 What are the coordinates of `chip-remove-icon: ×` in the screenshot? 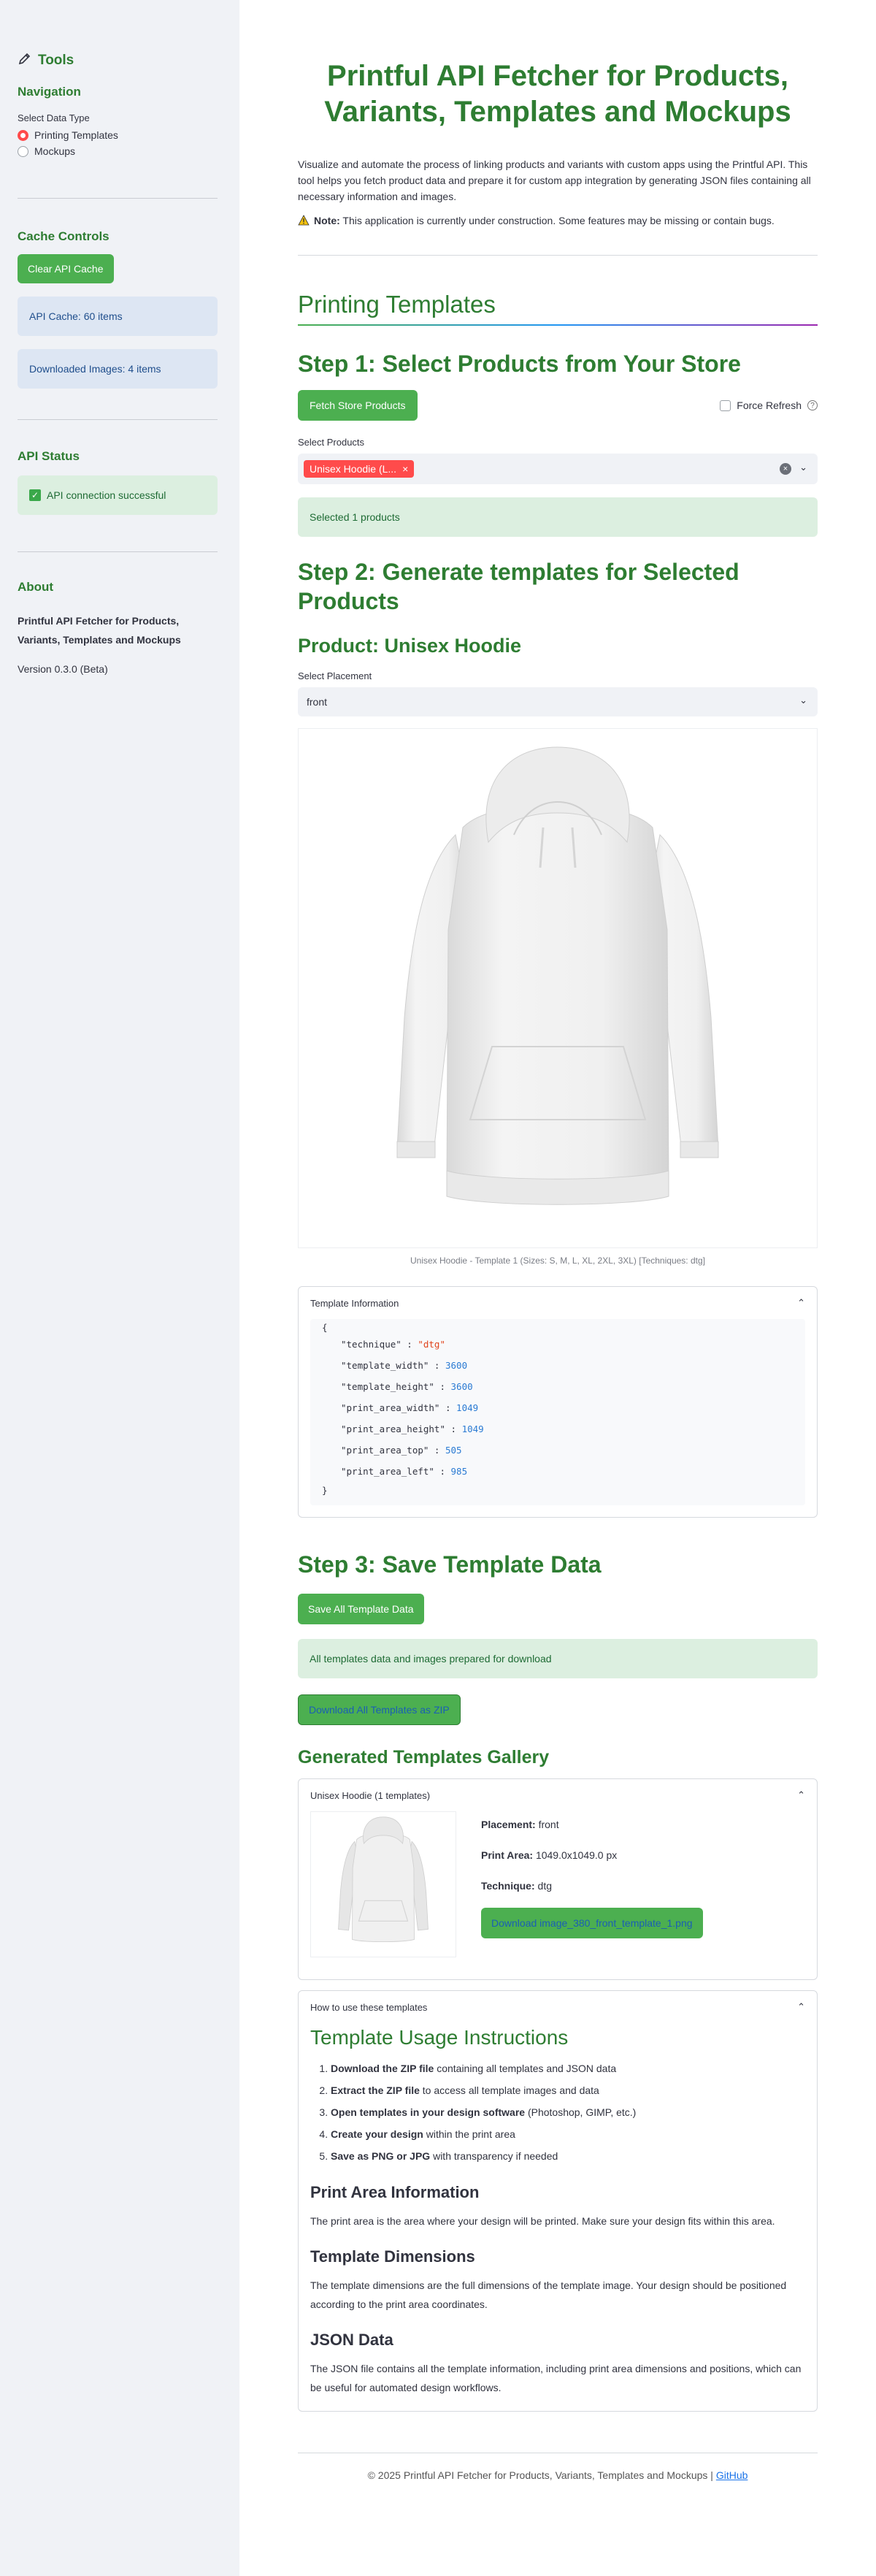 It's located at (405, 469).